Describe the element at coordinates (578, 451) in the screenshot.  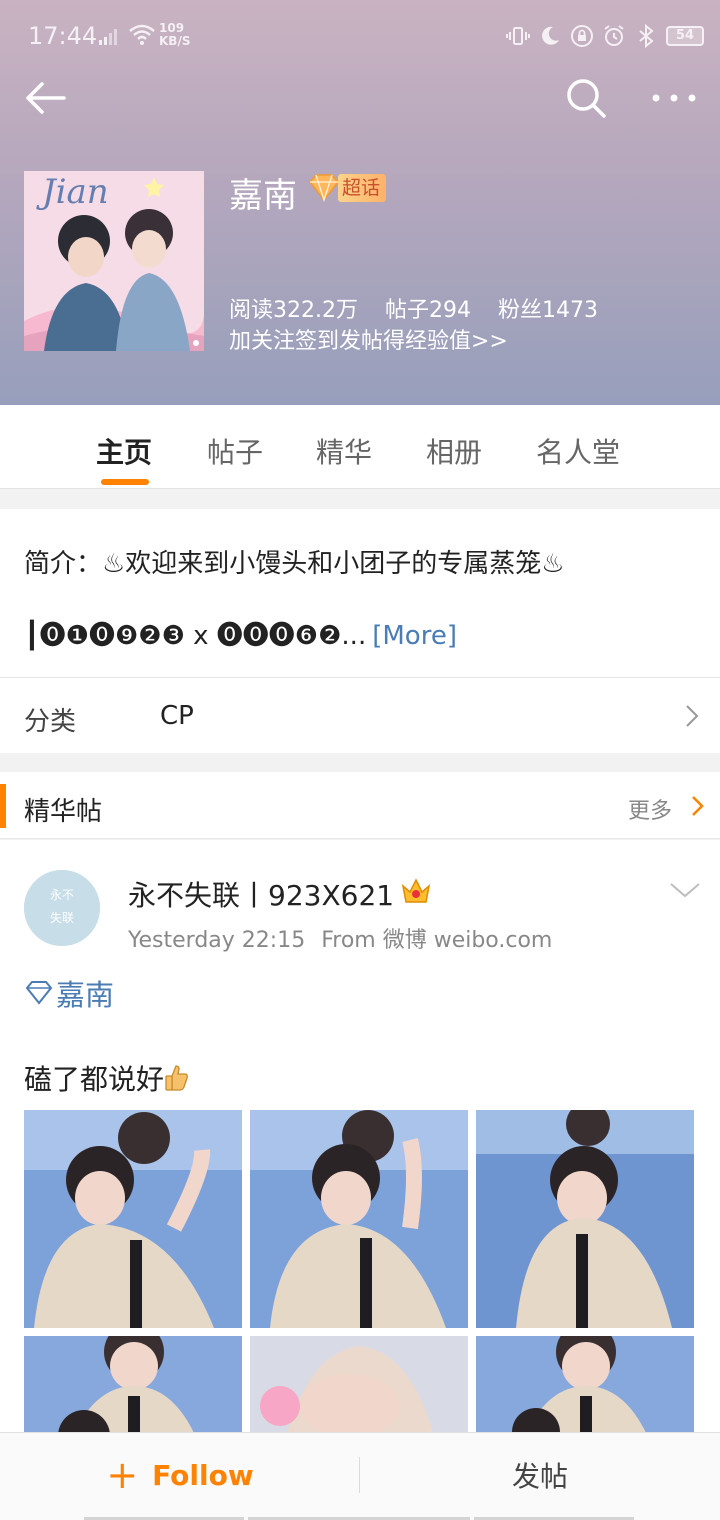
I see `tab-hall-of-fame: 名人堂` at that location.